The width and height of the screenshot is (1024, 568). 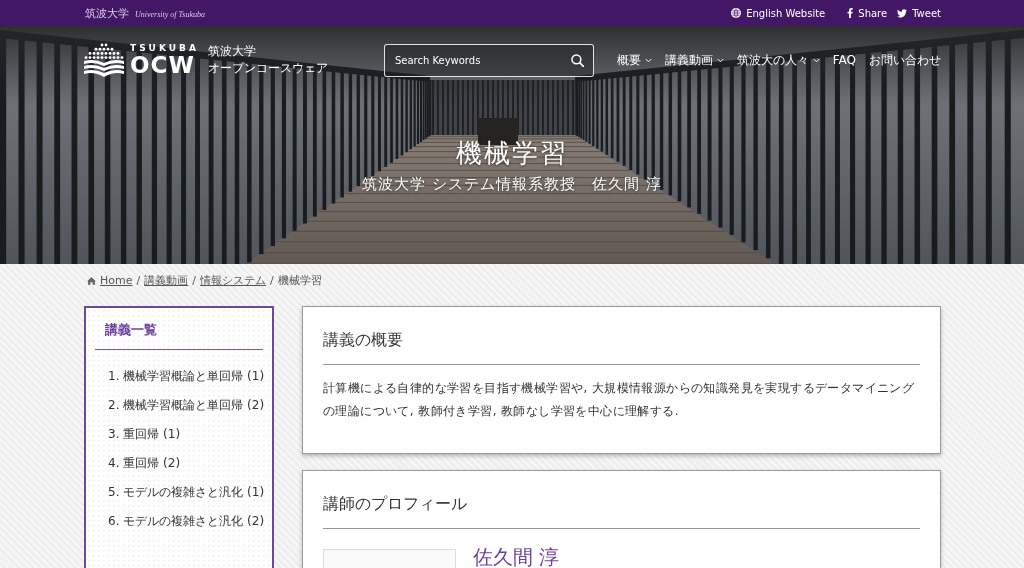 I want to click on home-icon, so click(x=91, y=281).